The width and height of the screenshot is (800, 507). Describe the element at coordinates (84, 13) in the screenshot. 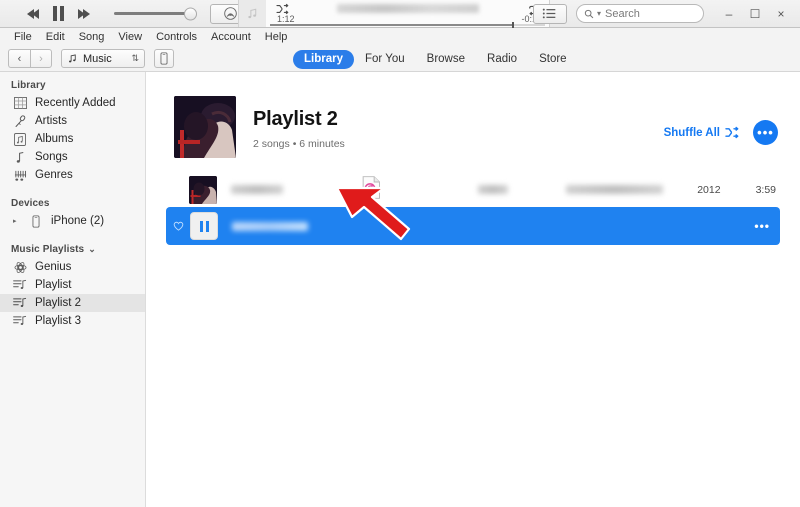

I see `fast-forward-icon` at that location.